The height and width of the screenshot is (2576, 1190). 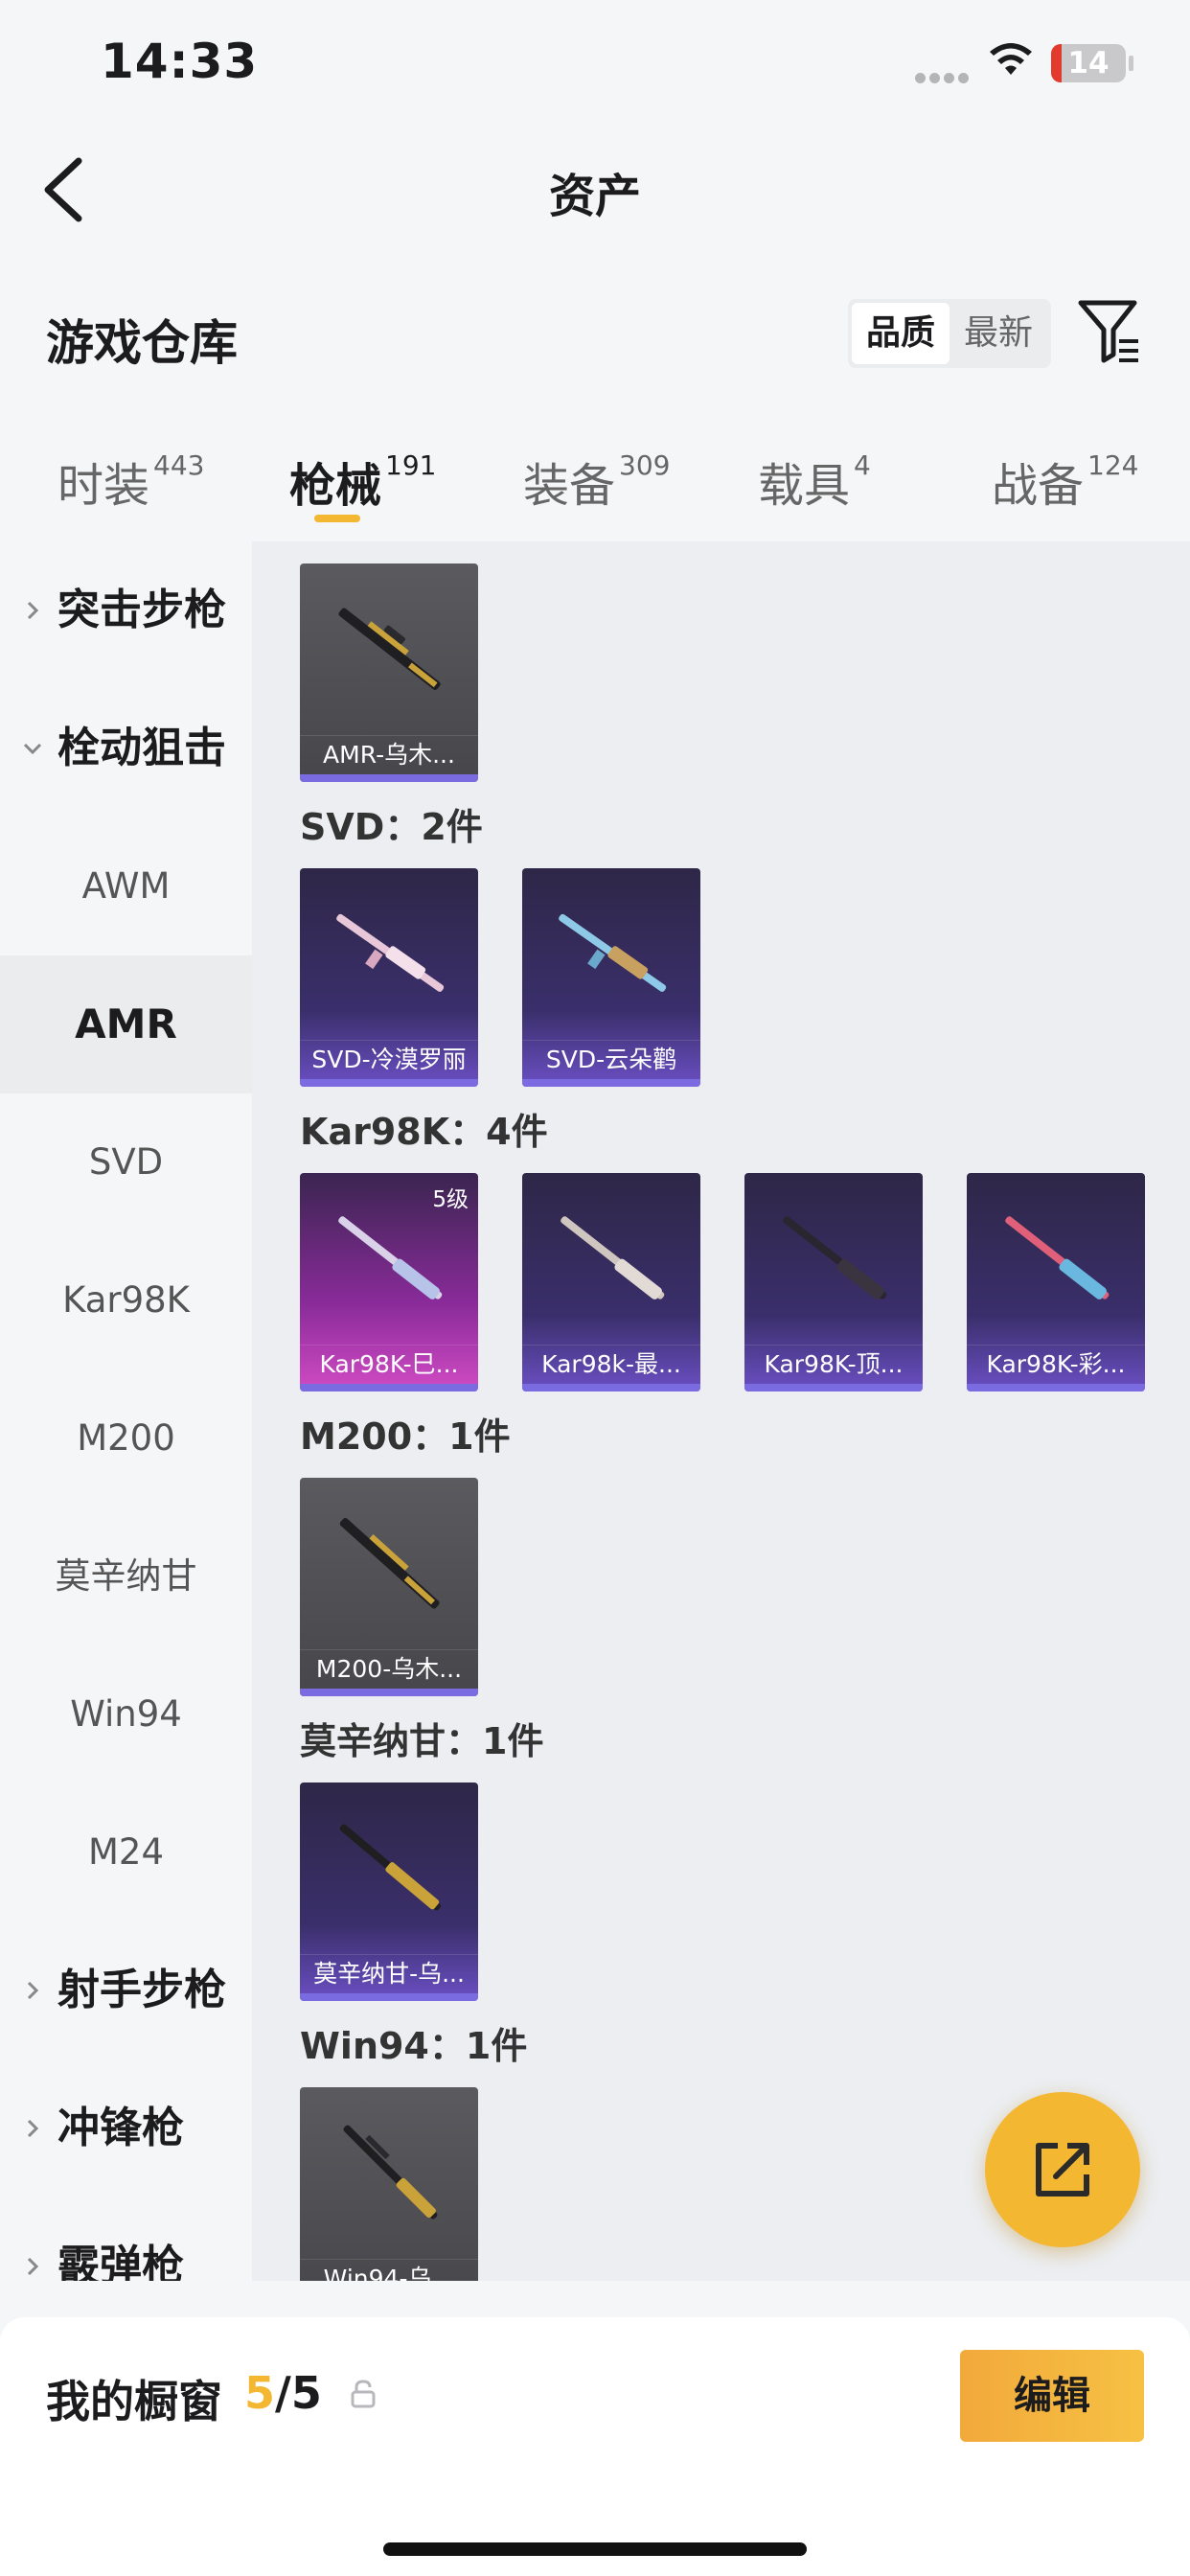 I want to click on showcase-label: 我的橱窗, so click(x=134, y=2401).